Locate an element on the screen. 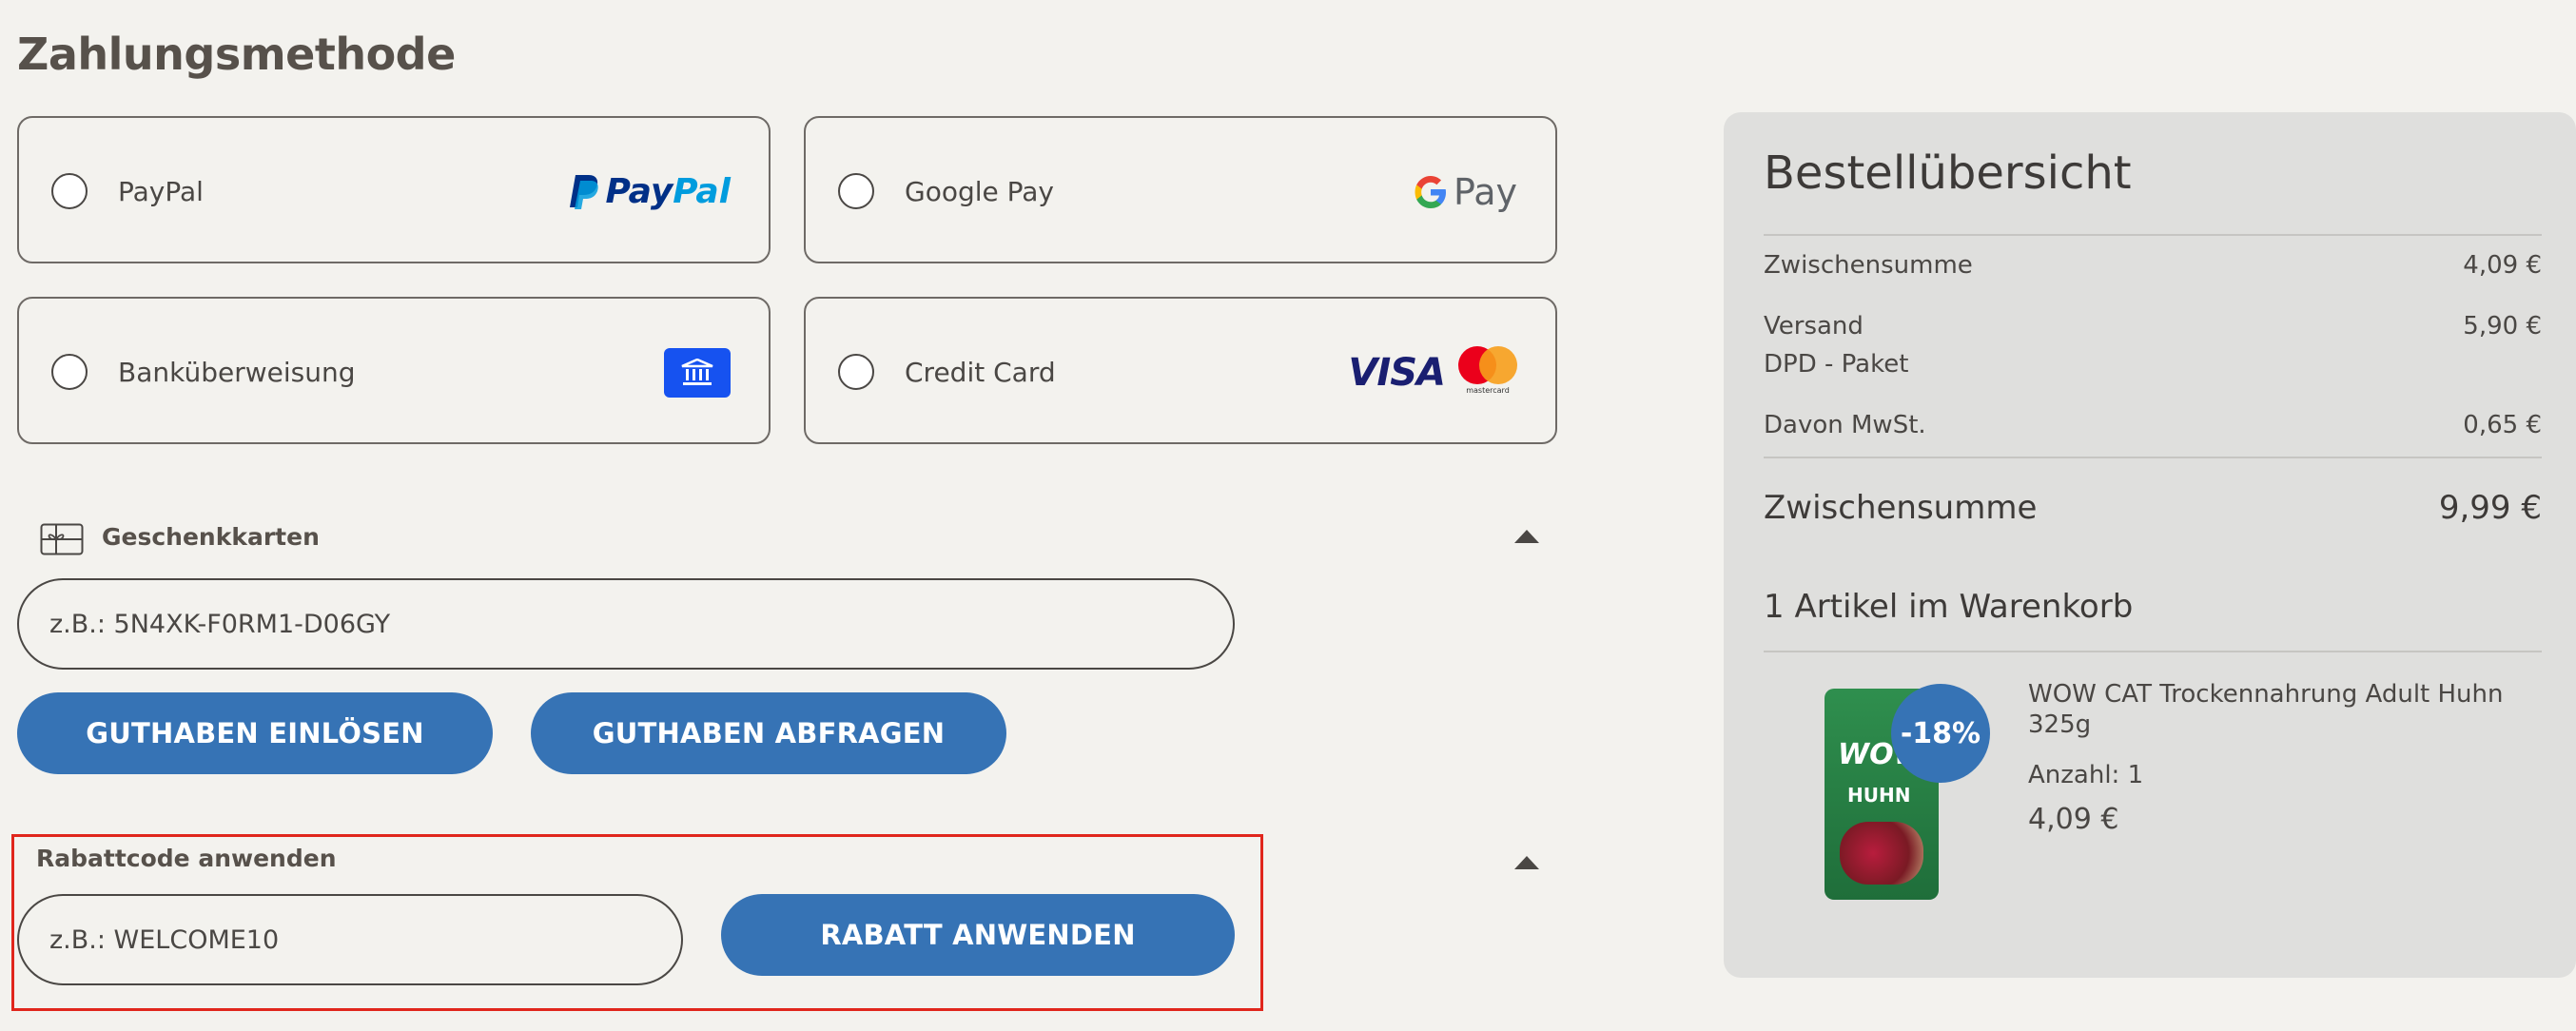 This screenshot has width=2576, height=1031. discount-badge: -18% is located at coordinates (1941, 733).